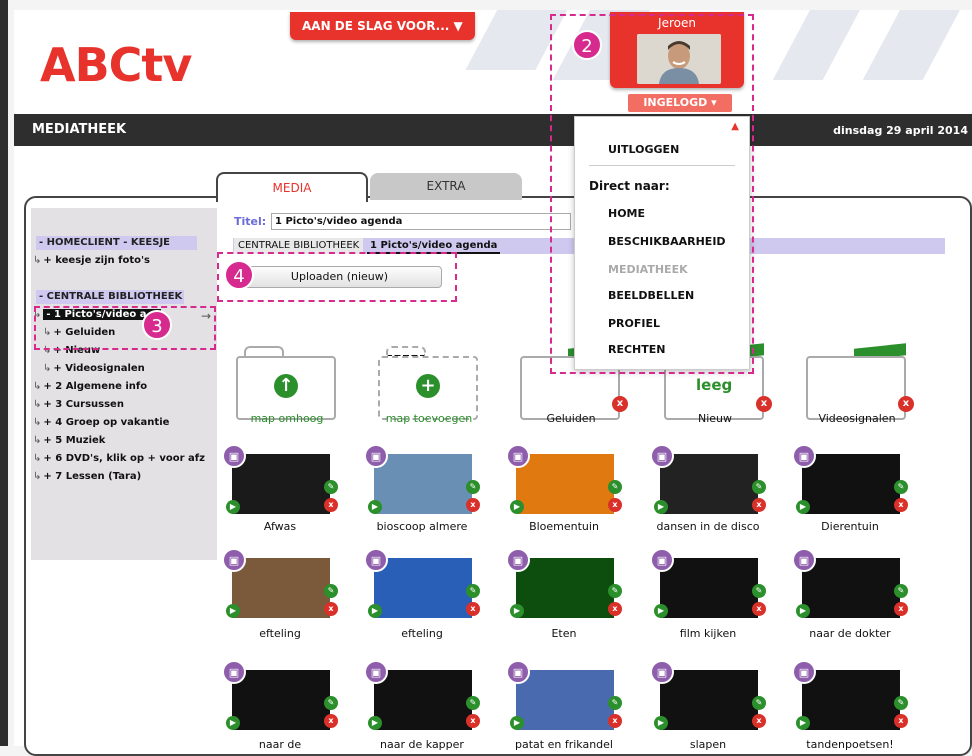 The image size is (972, 756). Describe the element at coordinates (651, 295) in the screenshot. I see `menu-item-beeldbellen: BEELDBELLEN` at that location.